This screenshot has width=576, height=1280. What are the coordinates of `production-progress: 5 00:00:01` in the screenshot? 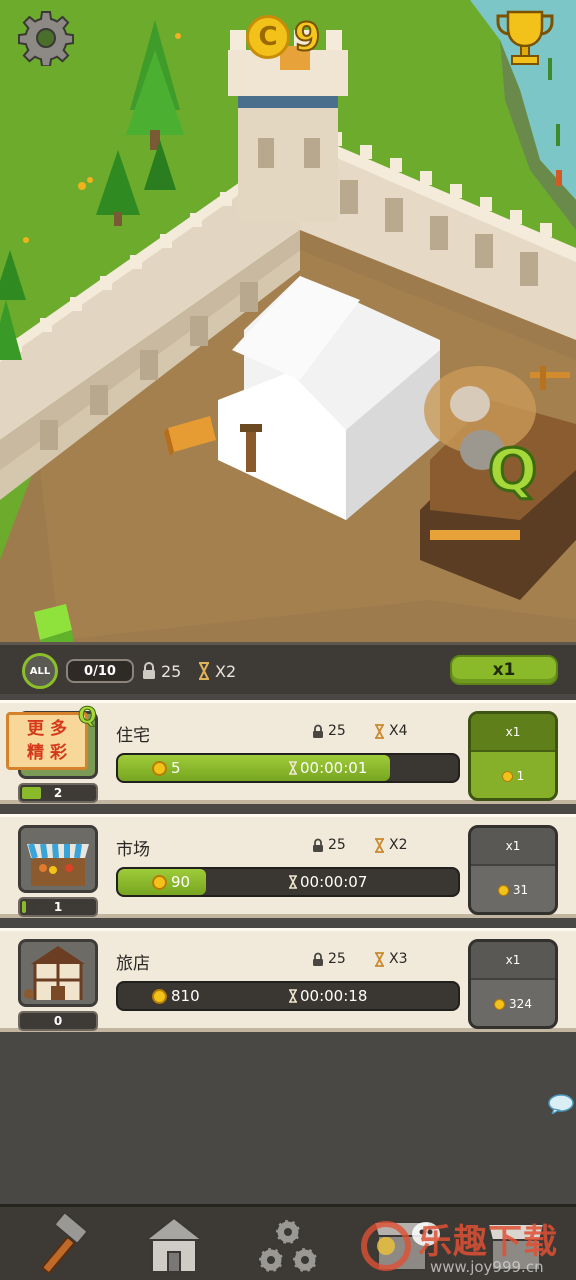 It's located at (288, 768).